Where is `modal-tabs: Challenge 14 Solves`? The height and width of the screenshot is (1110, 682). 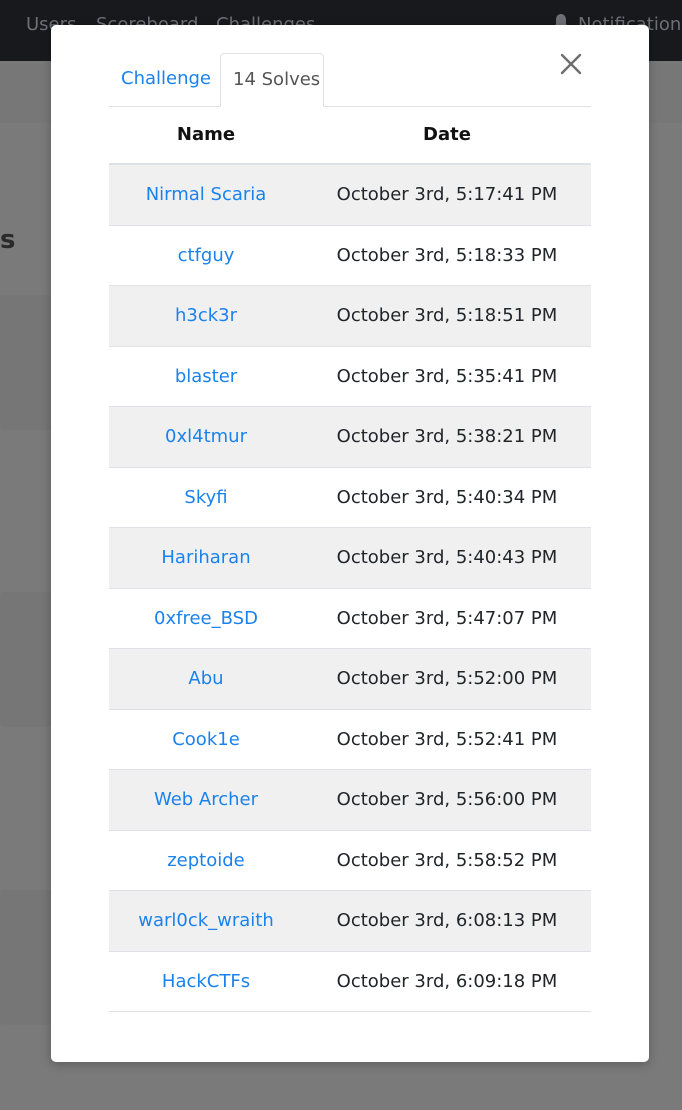
modal-tabs: Challenge 14 Solves is located at coordinates (350, 80).